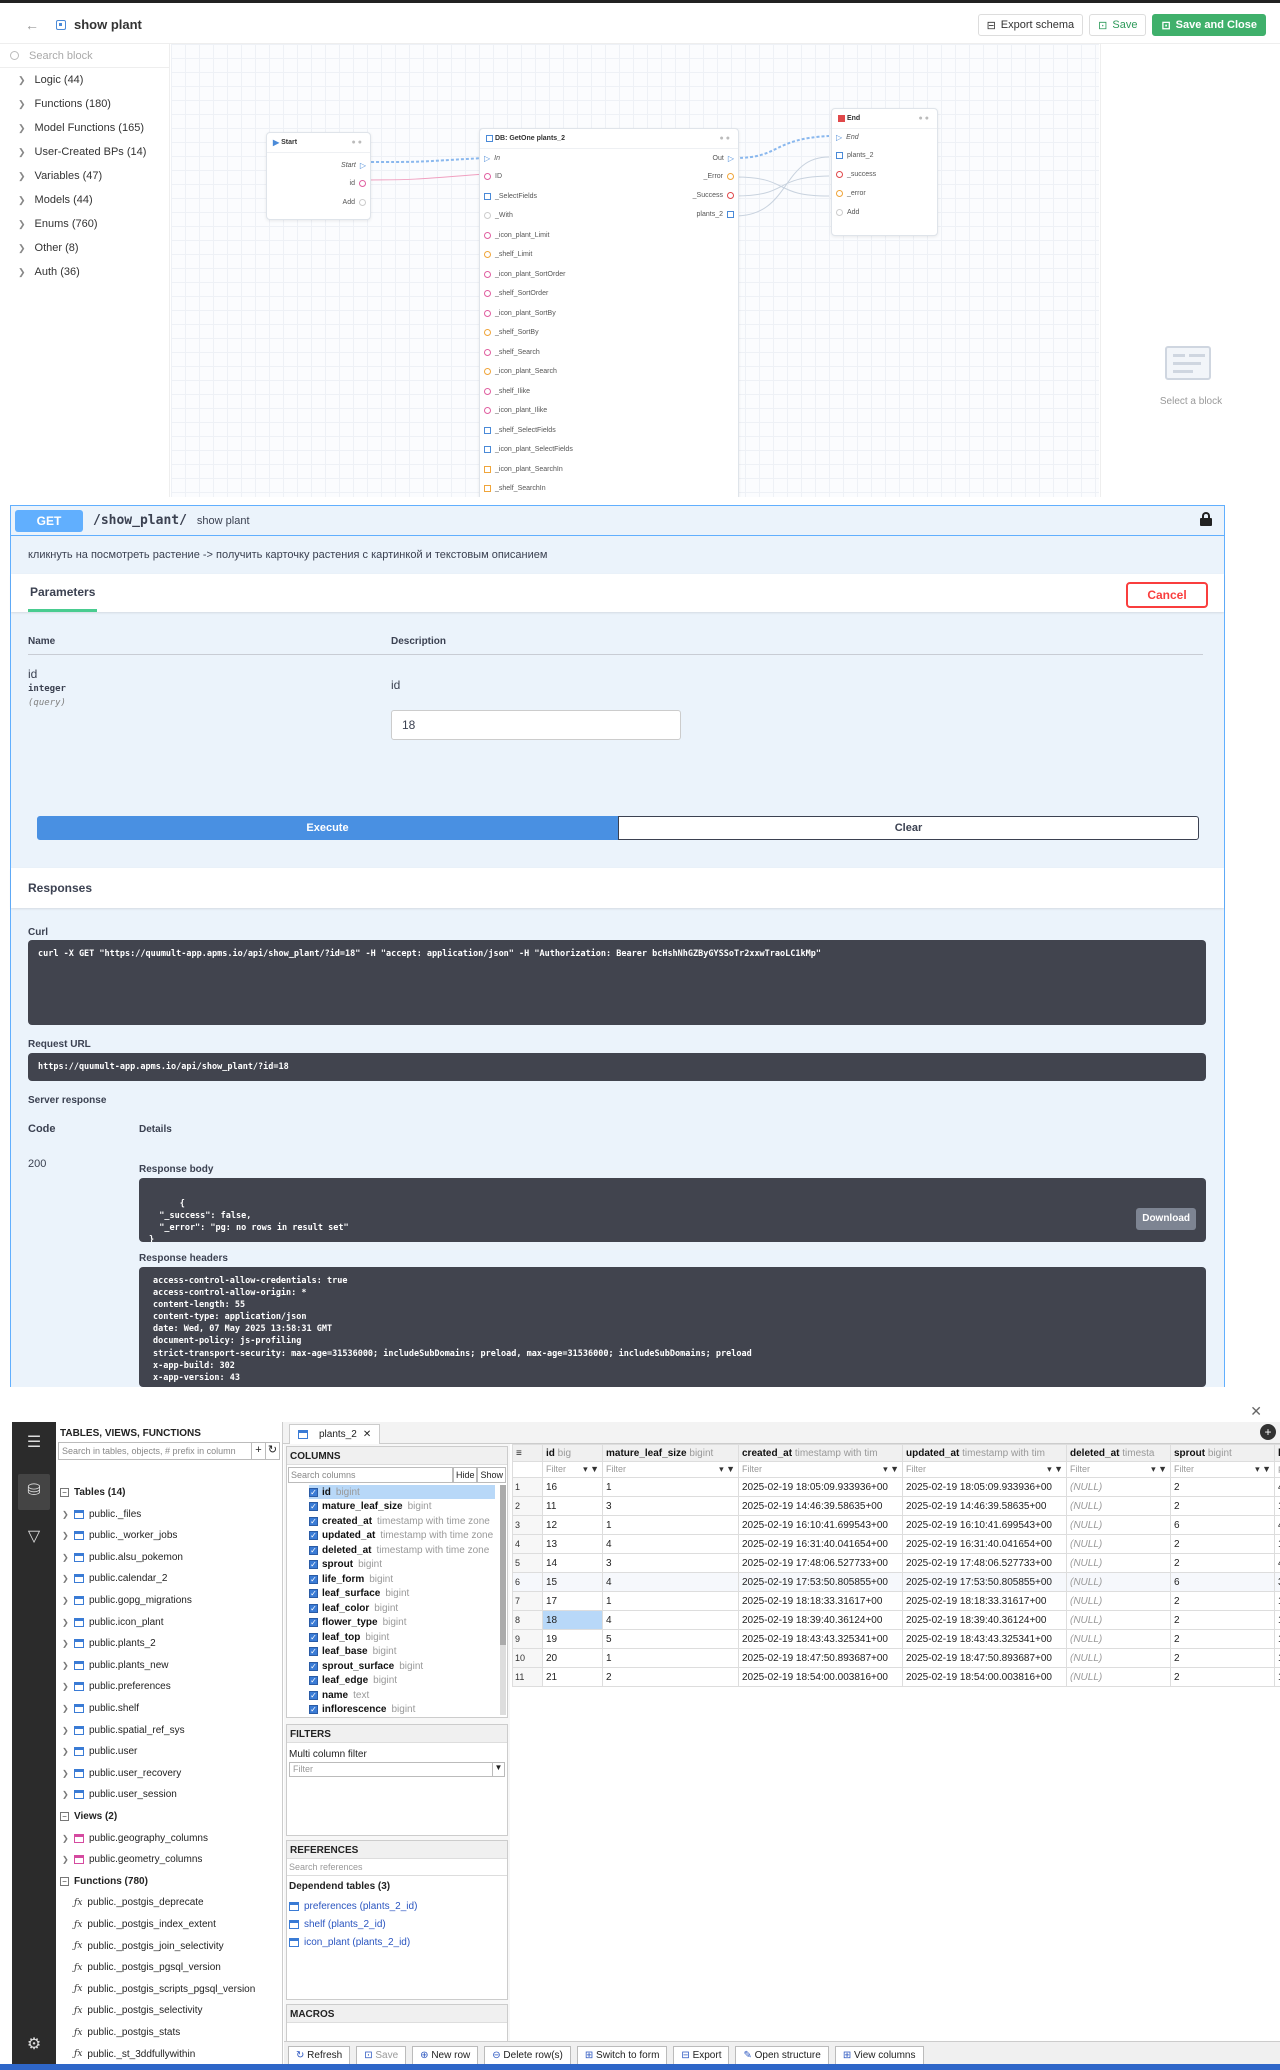 The width and height of the screenshot is (1280, 2070). What do you see at coordinates (127, 2032) in the screenshot?
I see `tree-item: ƒx public._postgis_stats` at bounding box center [127, 2032].